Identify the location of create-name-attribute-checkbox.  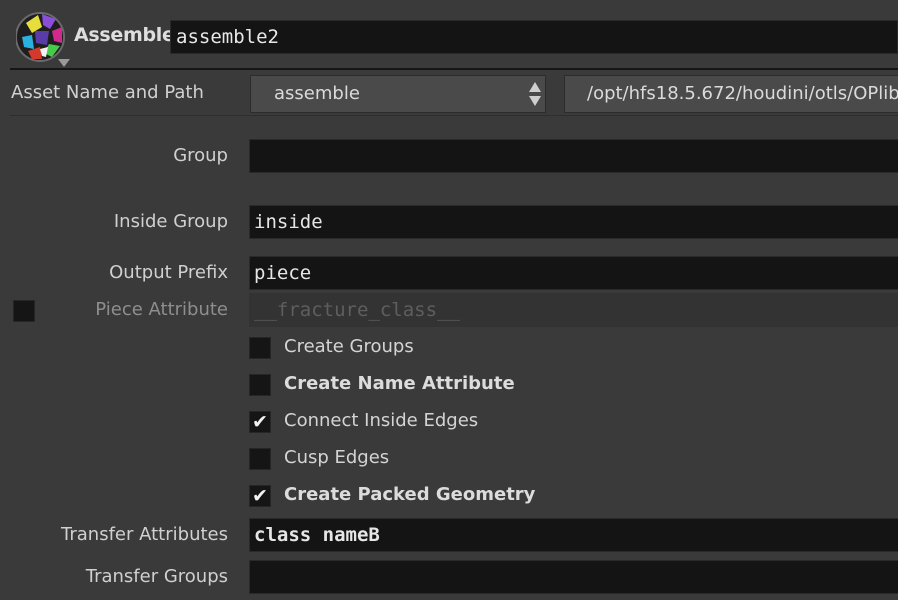
(260, 385).